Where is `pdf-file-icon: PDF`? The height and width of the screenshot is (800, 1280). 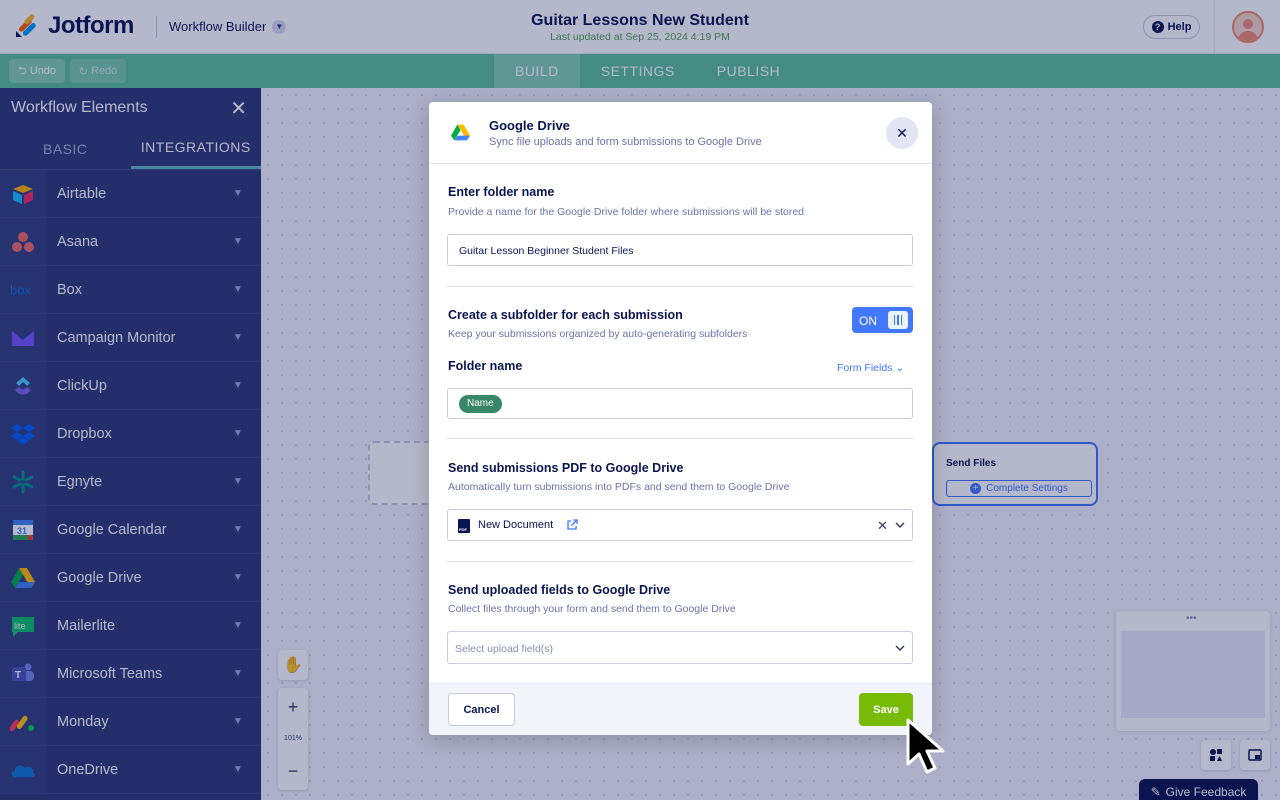 pdf-file-icon: PDF is located at coordinates (464, 526).